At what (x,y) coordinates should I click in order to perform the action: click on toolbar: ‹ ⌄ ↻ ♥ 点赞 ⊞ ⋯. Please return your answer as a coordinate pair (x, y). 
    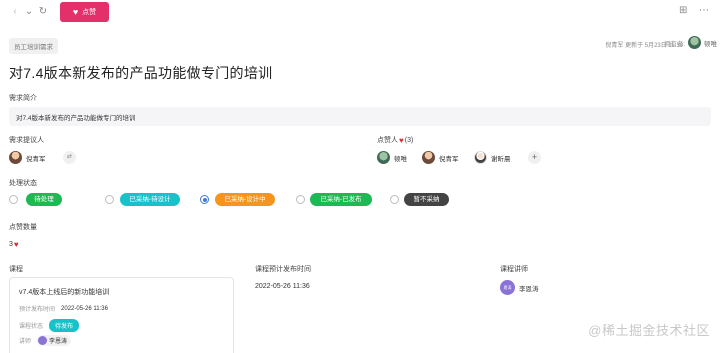
    Looking at the image, I should click on (360, 13).